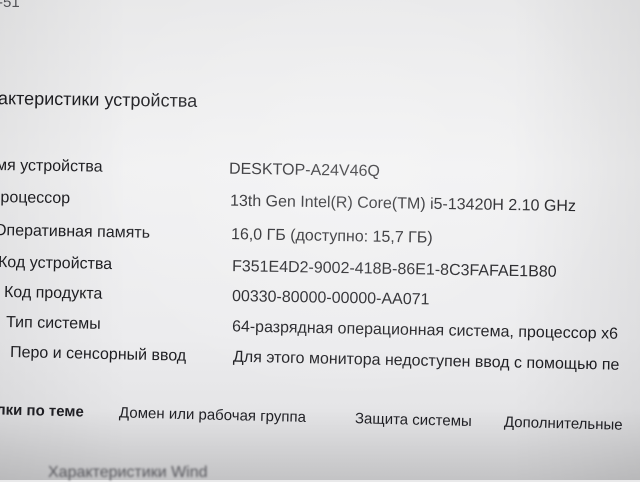  I want to click on spec-label-product-id: Код продукта, so click(53, 293).